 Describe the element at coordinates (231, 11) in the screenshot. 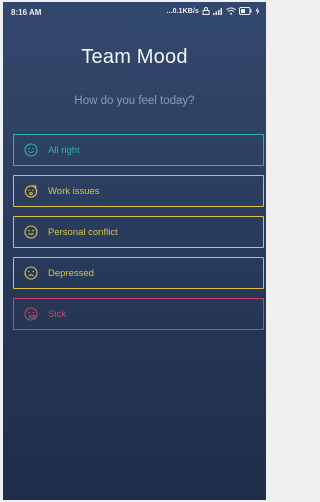

I see `wifi-icon` at that location.